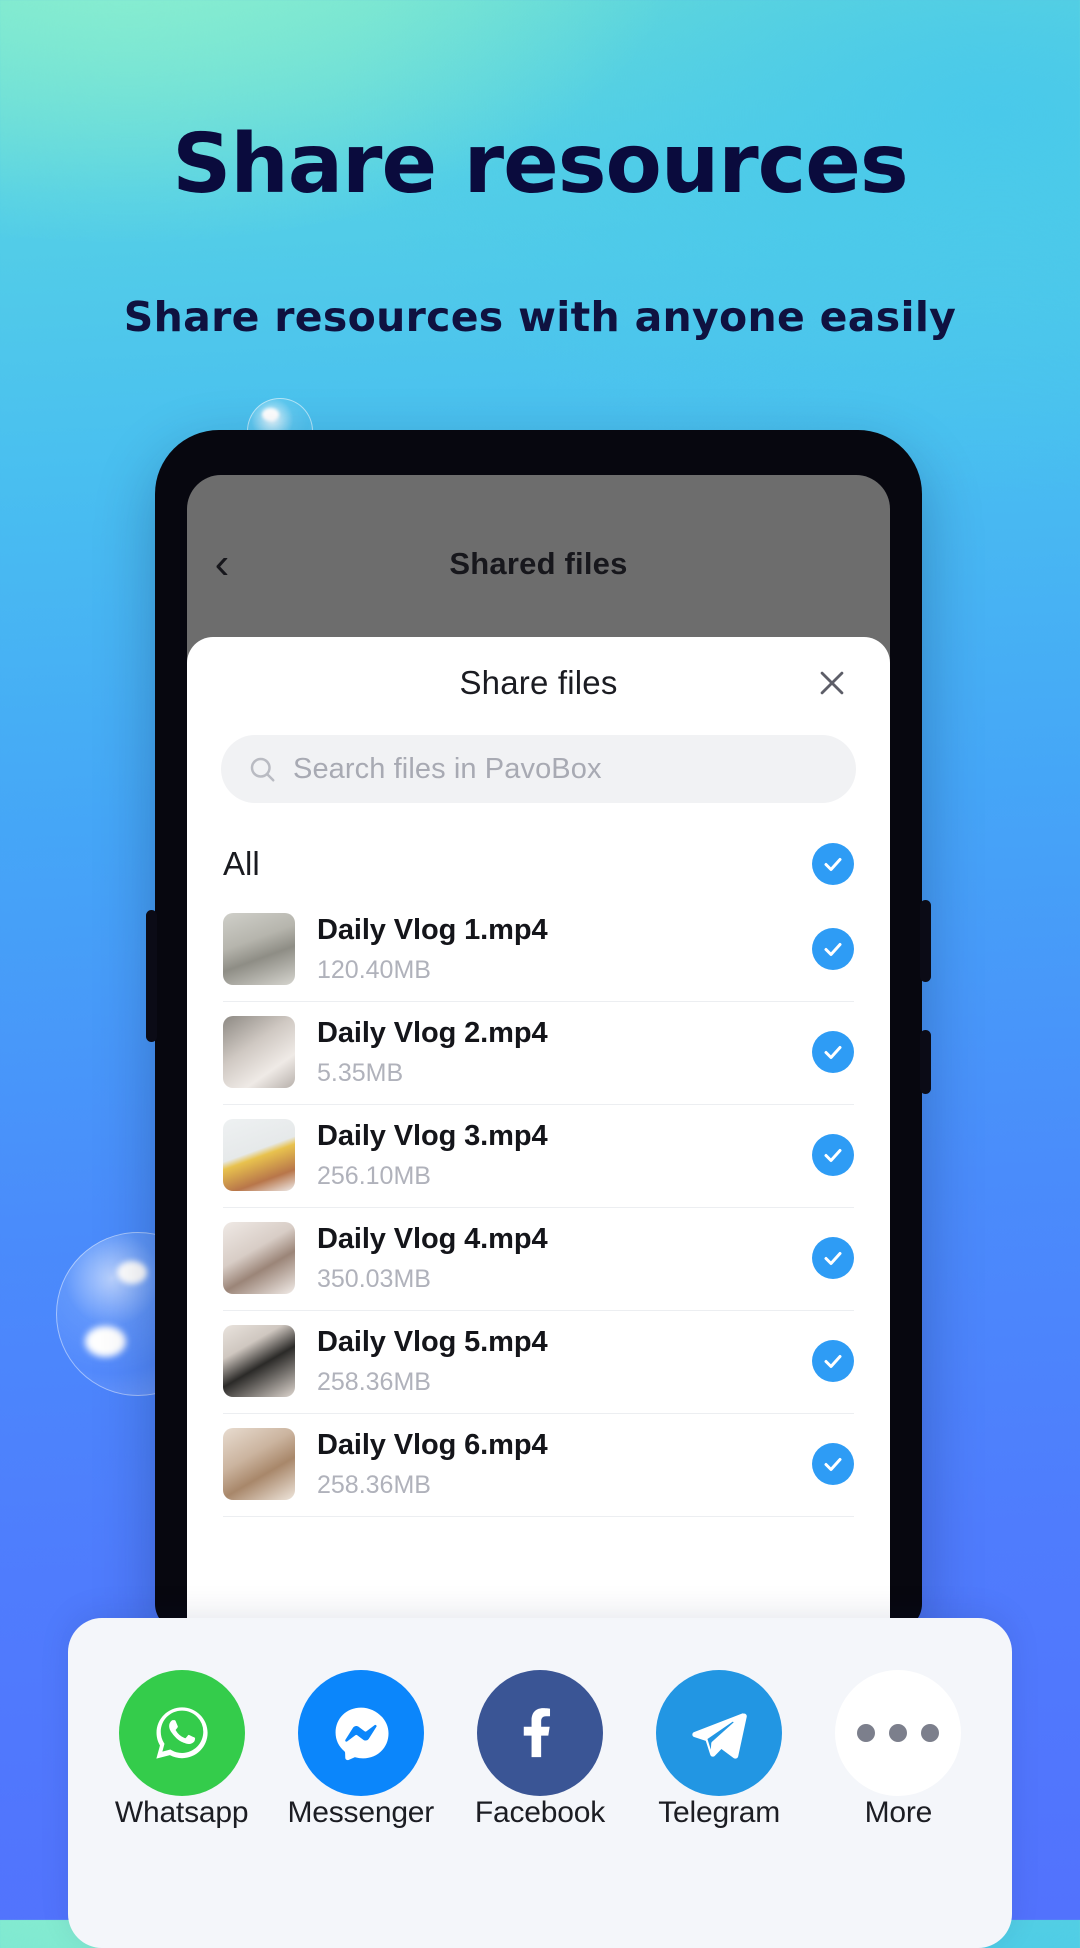  What do you see at coordinates (540, 1812) in the screenshot?
I see `share-target-label: Facebook` at bounding box center [540, 1812].